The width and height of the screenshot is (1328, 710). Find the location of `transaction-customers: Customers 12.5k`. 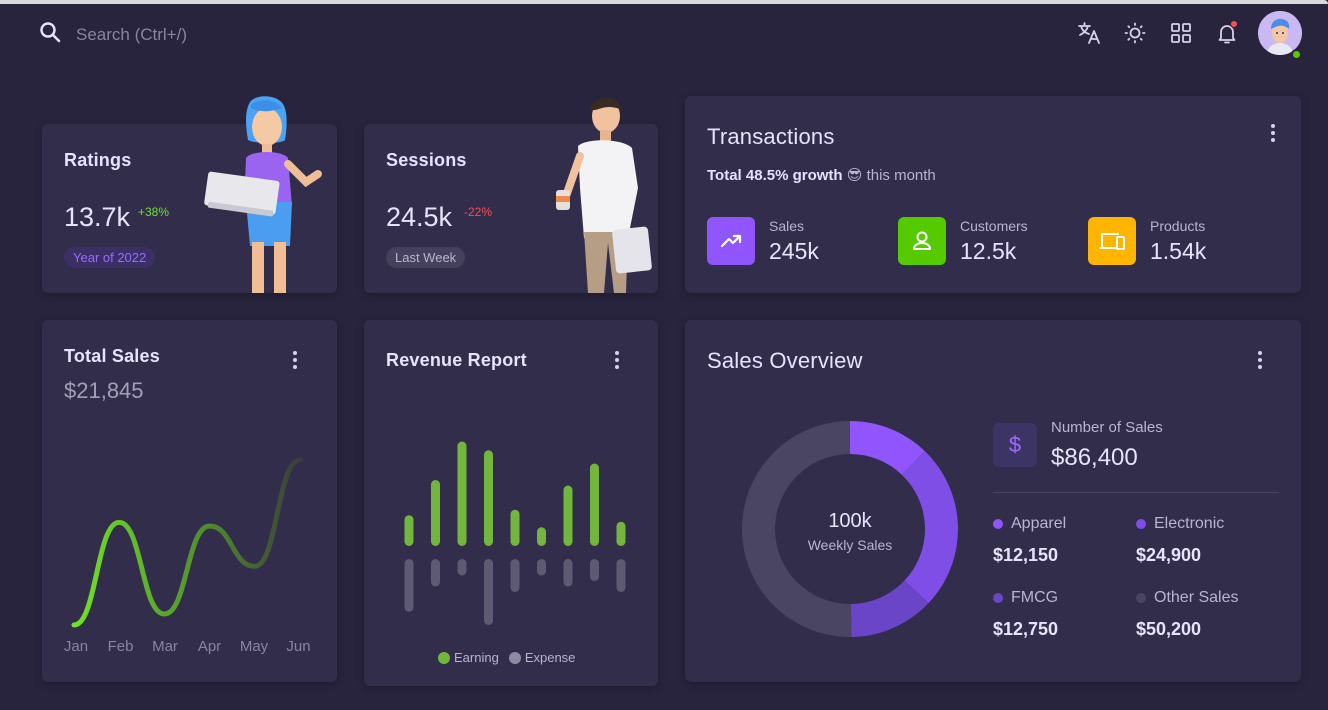

transaction-customers: Customers 12.5k is located at coordinates (963, 241).